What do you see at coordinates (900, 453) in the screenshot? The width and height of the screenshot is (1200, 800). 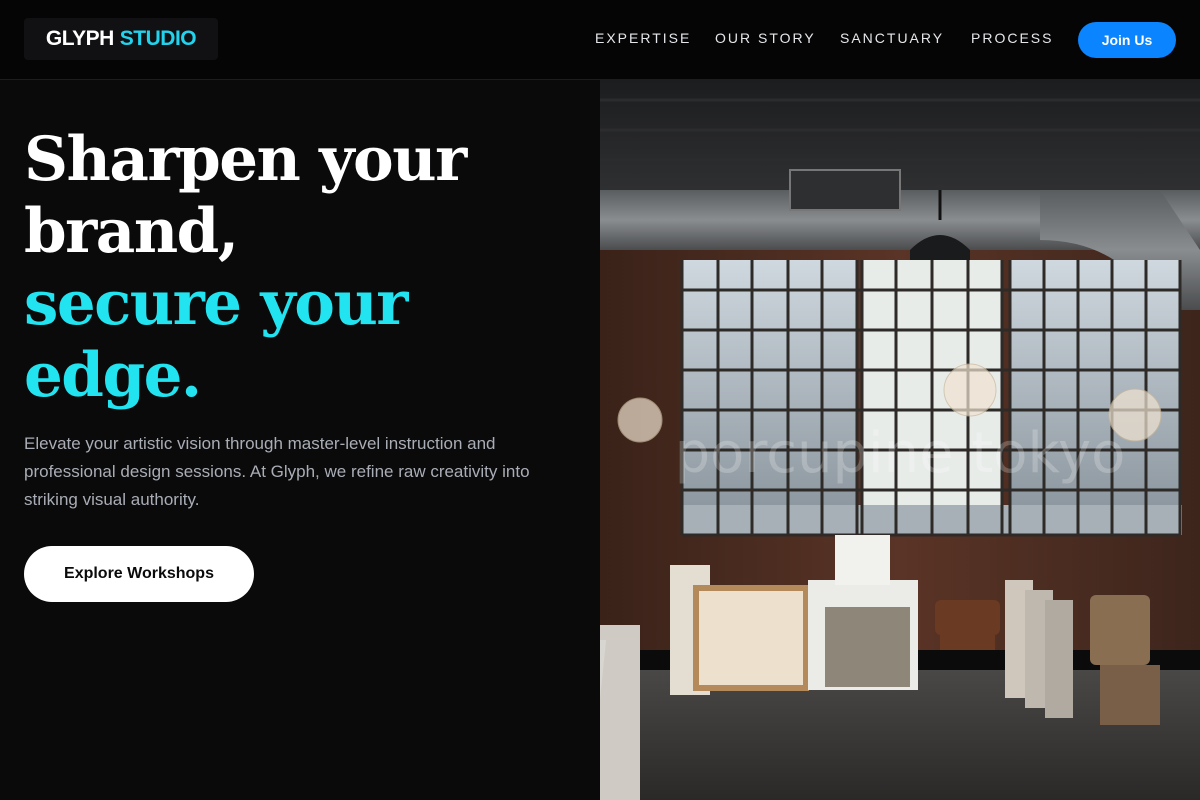 I see `image-watermark: porcupine tokyo` at bounding box center [900, 453].